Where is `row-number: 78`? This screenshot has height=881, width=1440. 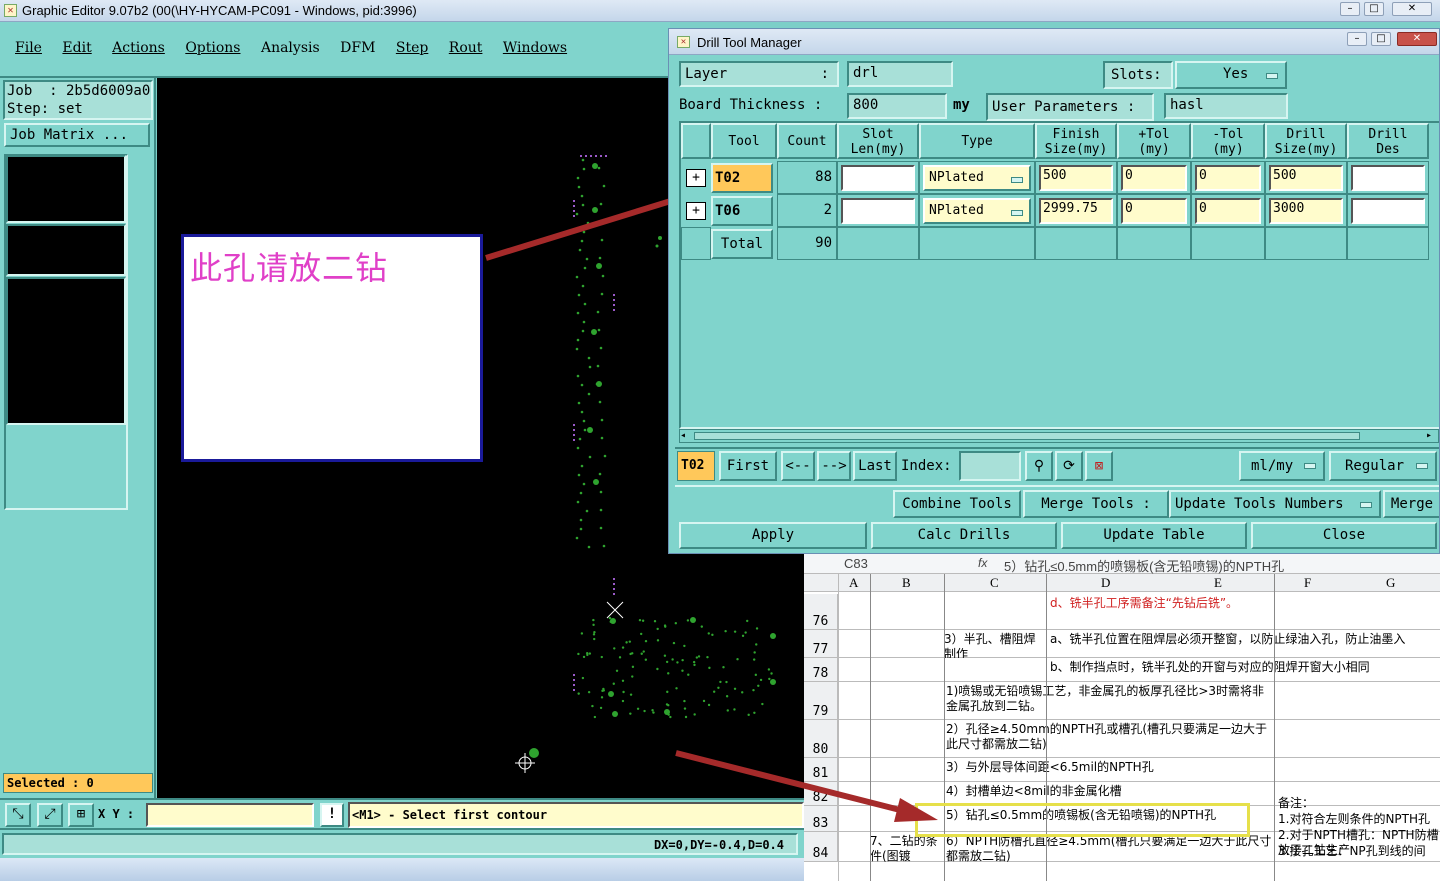
row-number: 78 is located at coordinates (821, 669).